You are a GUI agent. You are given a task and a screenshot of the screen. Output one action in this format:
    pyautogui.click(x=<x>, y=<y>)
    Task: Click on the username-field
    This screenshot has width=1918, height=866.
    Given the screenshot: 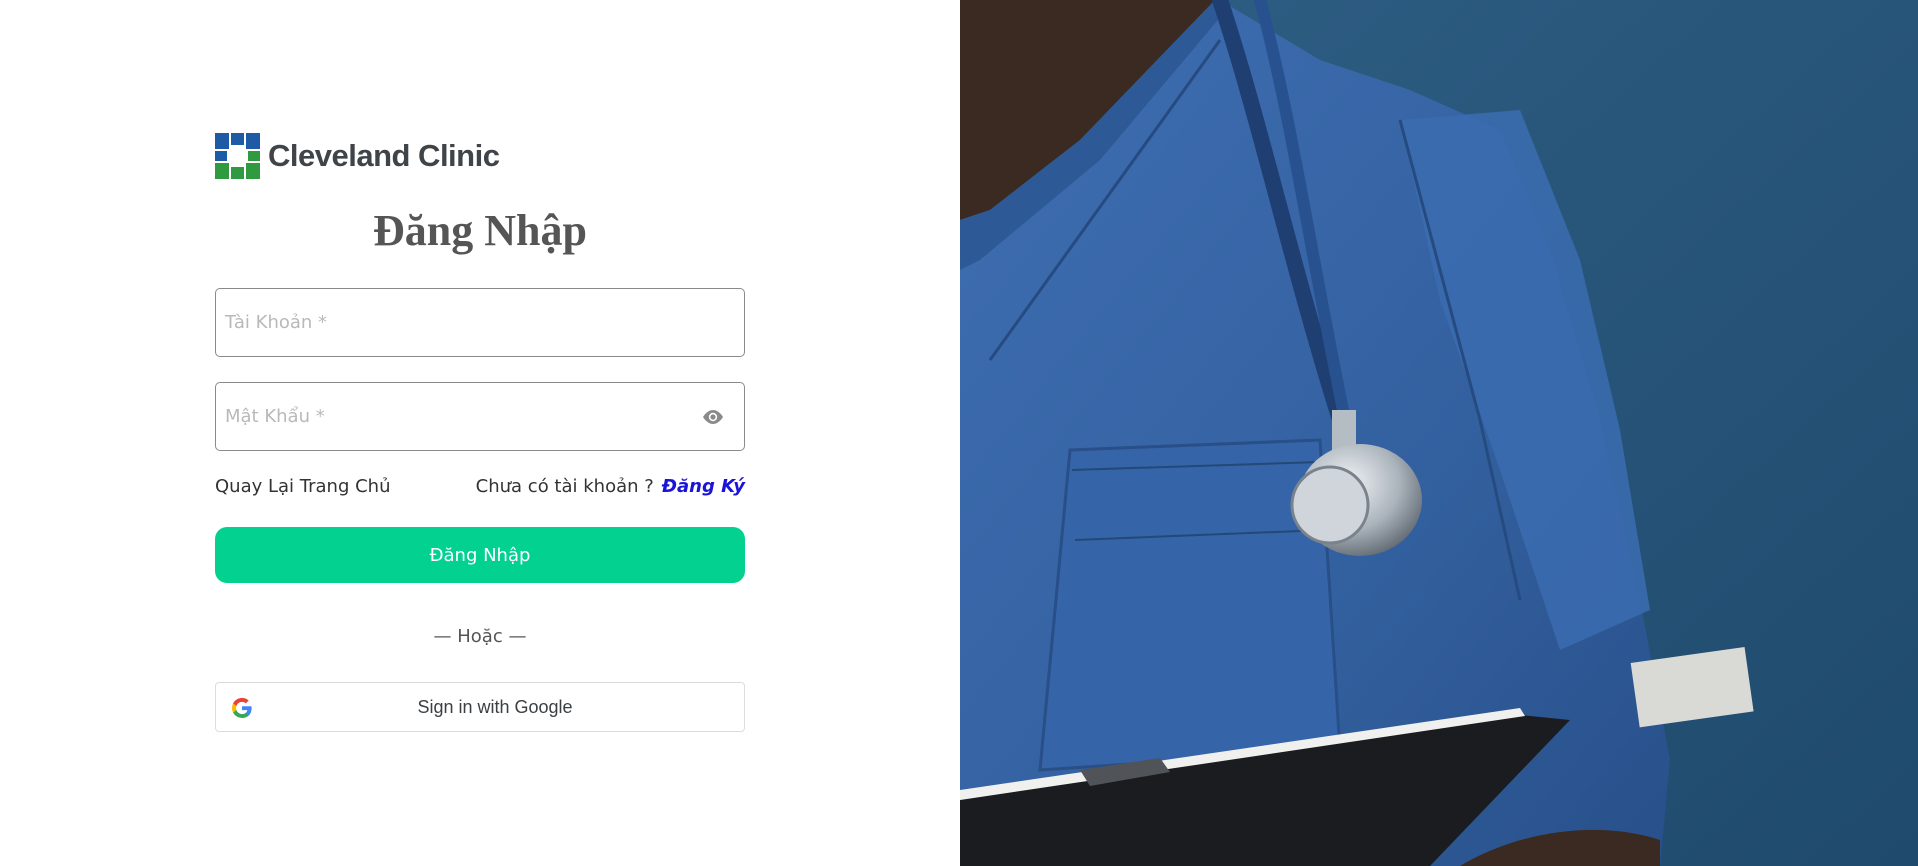 What is the action you would take?
    pyautogui.click(x=480, y=322)
    